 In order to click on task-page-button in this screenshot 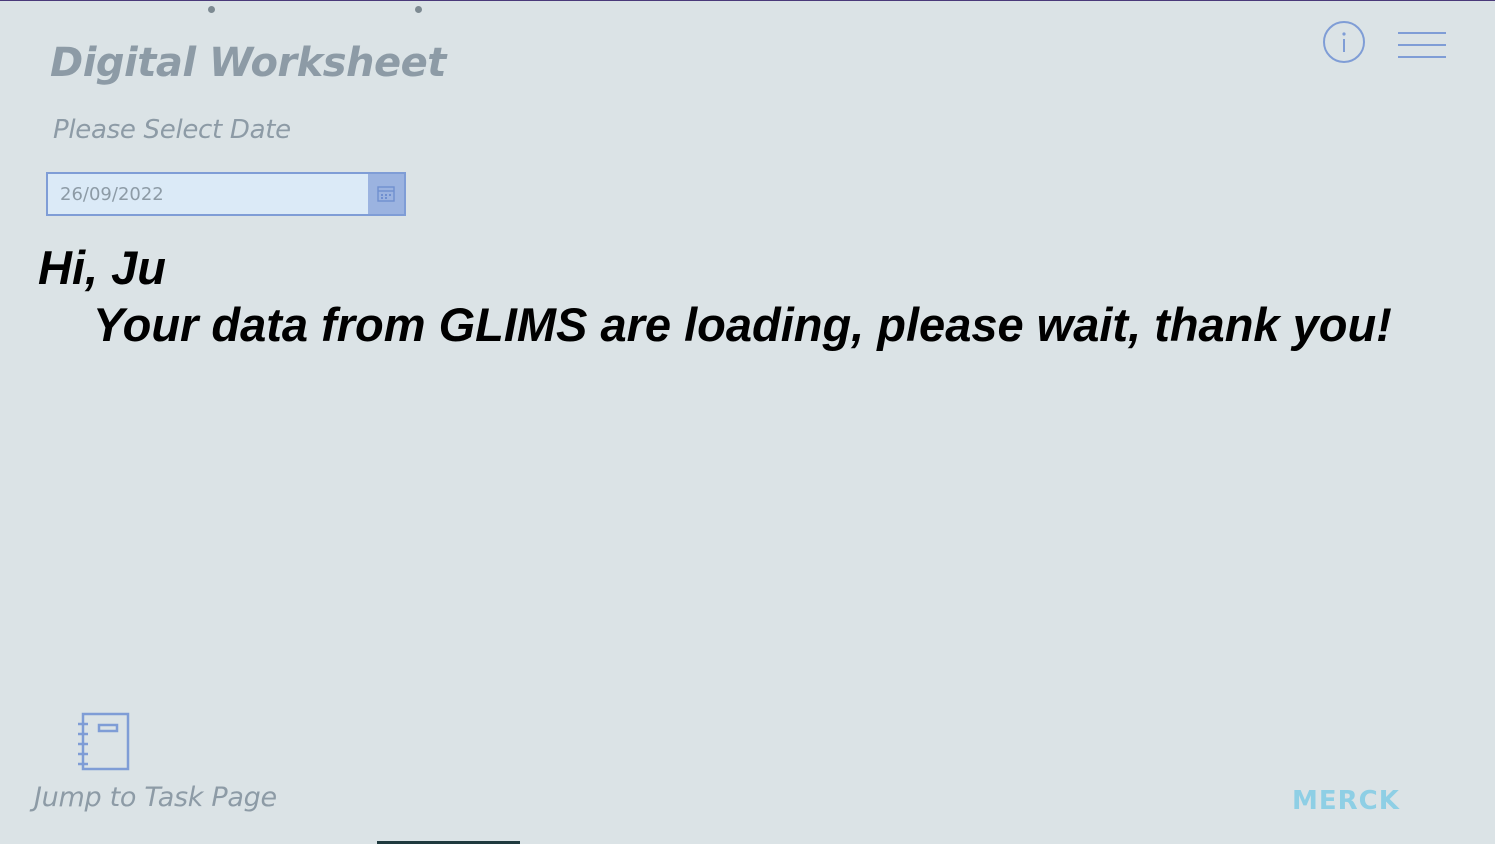, I will do `click(105, 742)`.